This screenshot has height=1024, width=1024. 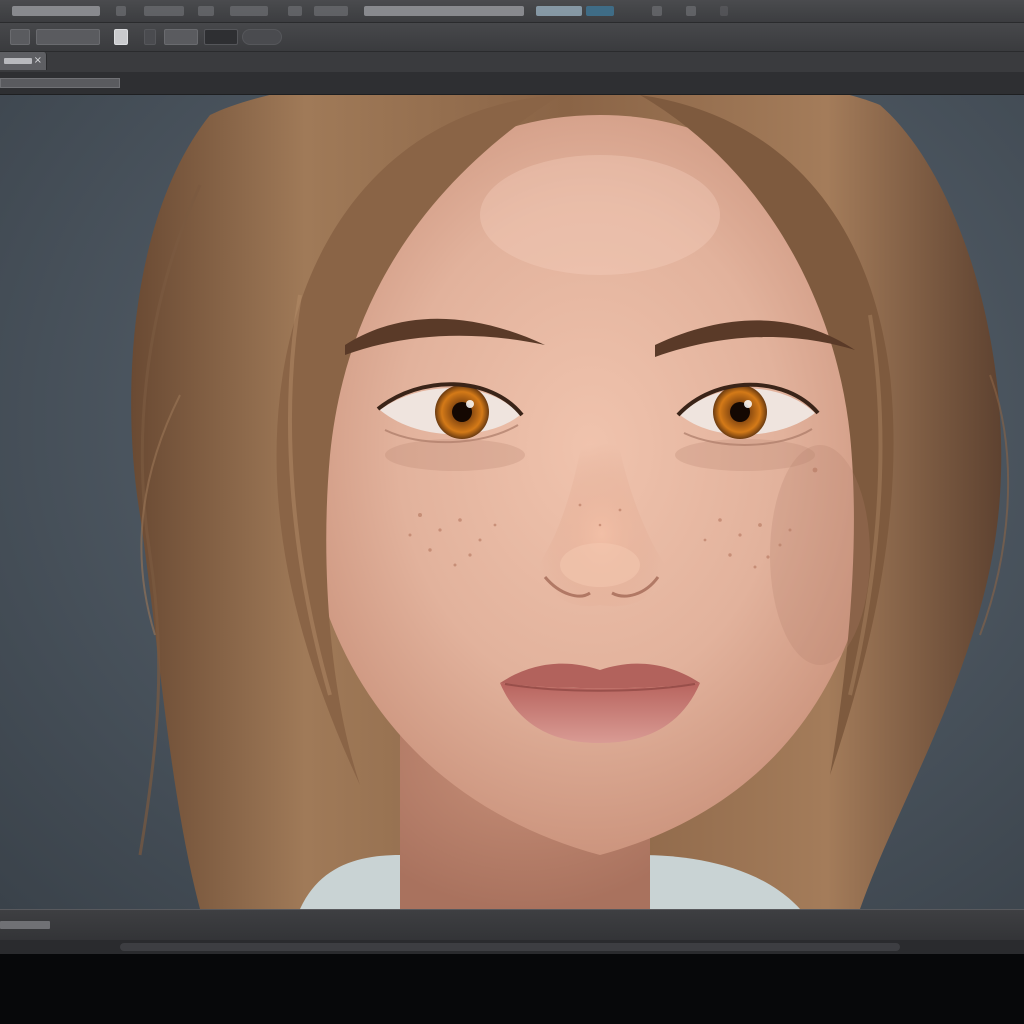 What do you see at coordinates (121, 37) in the screenshot?
I see `mode-toggle` at bounding box center [121, 37].